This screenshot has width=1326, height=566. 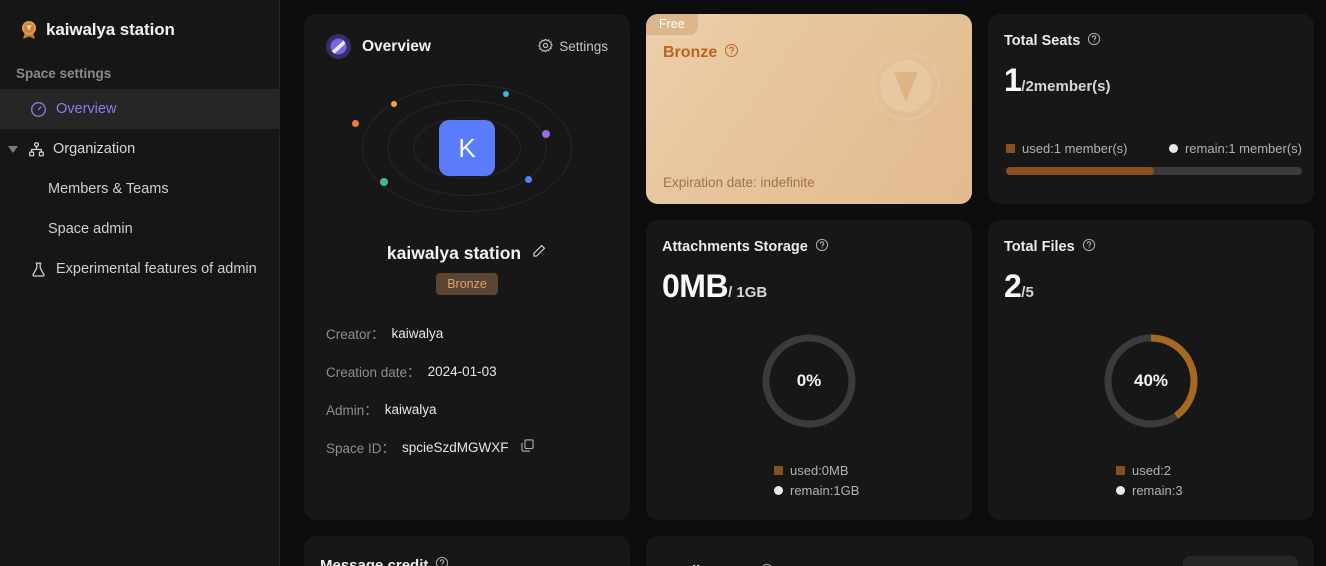 I want to click on meta-row-creation-date: Creation date： 2024-01-03, so click(x=467, y=371).